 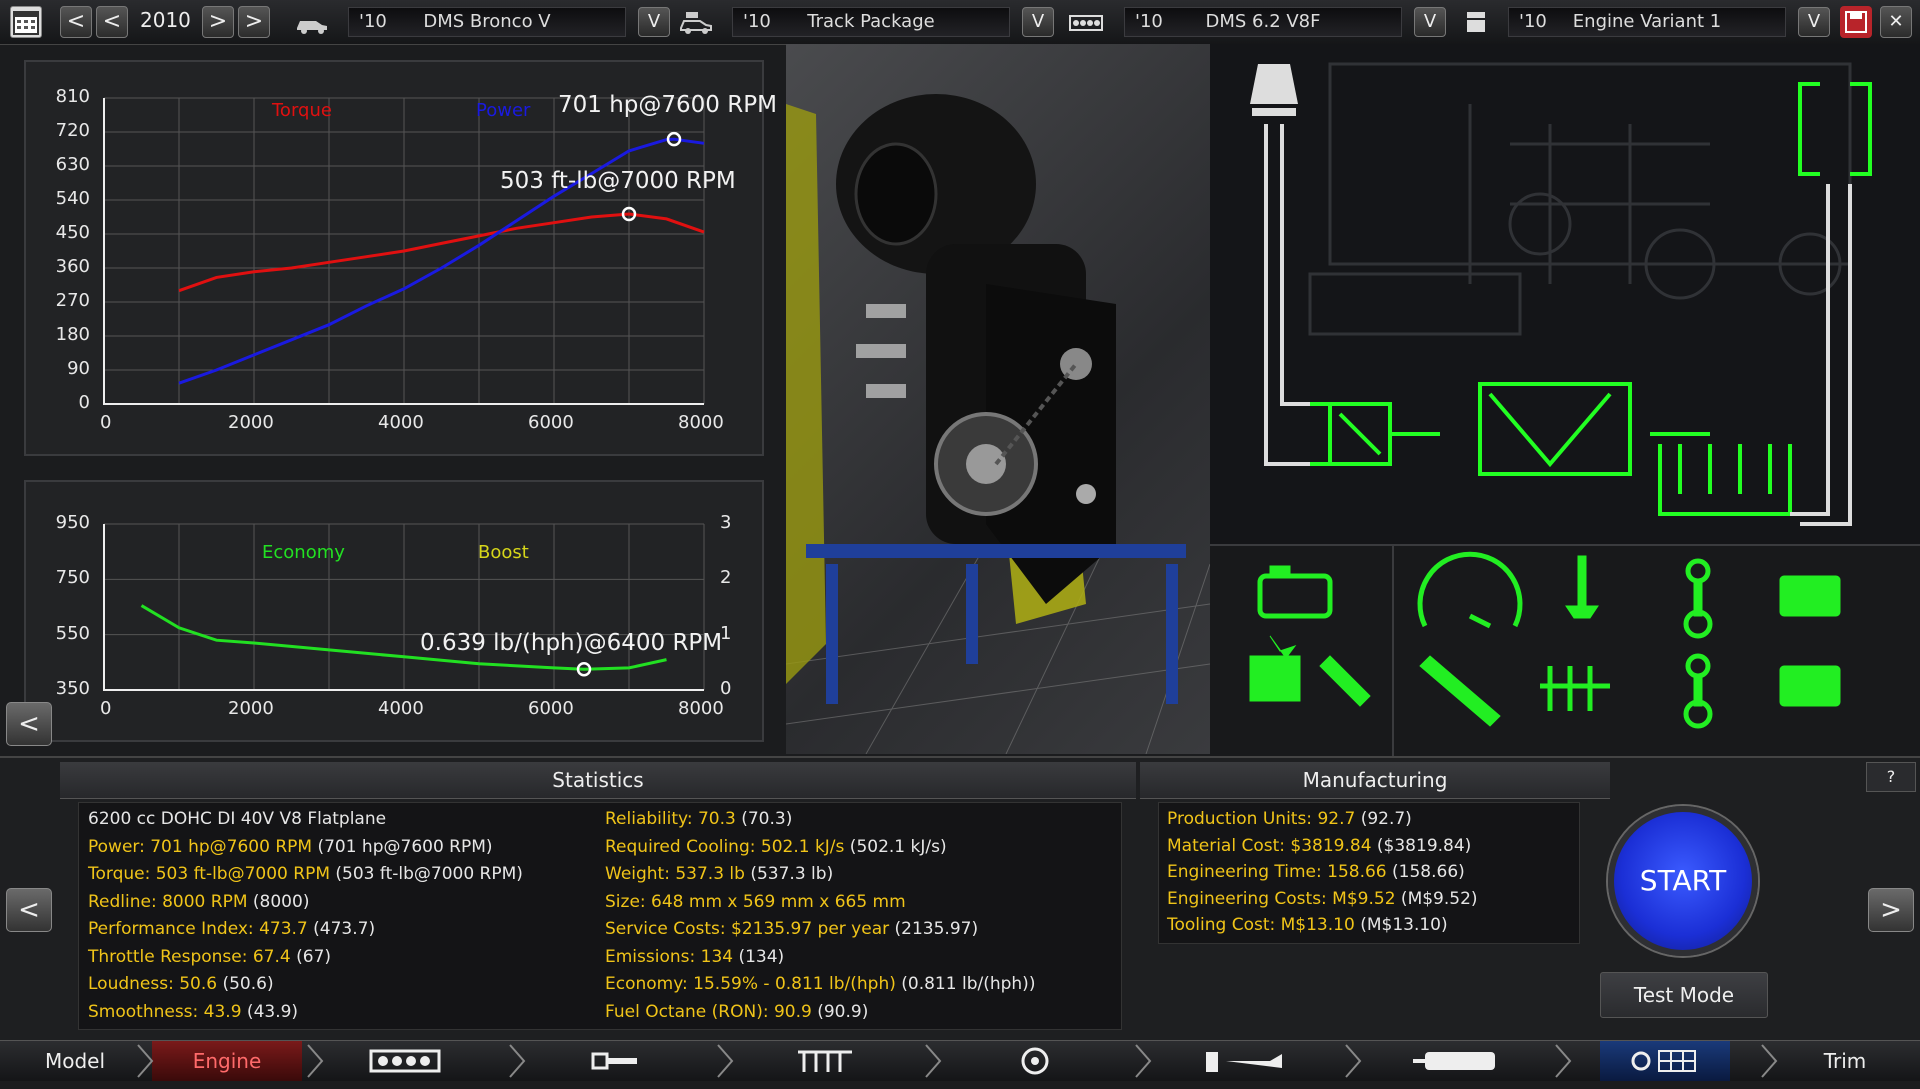 I want to click on car-trim-icon, so click(x=696, y=23).